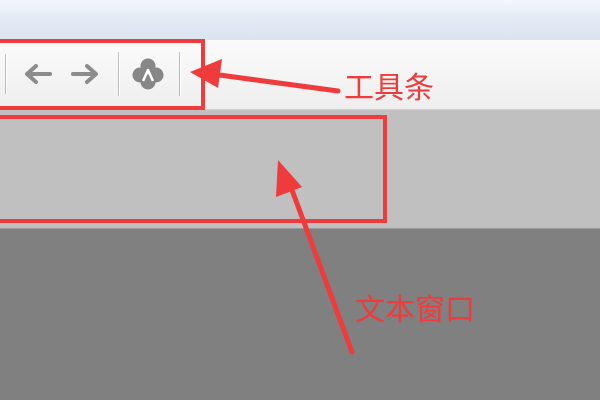 The image size is (600, 400). I want to click on arrow-left-icon, so click(38, 74).